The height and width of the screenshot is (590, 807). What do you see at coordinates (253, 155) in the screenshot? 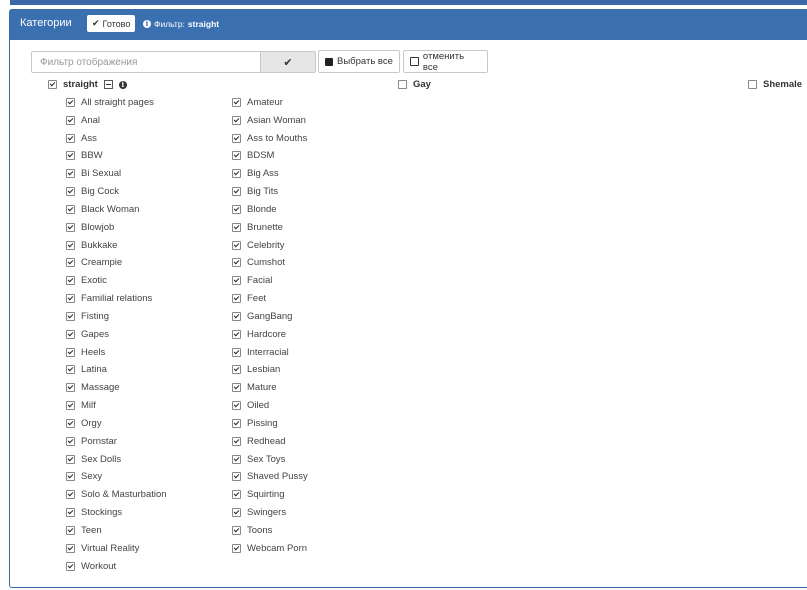
I see `list-item: BDSM` at bounding box center [253, 155].